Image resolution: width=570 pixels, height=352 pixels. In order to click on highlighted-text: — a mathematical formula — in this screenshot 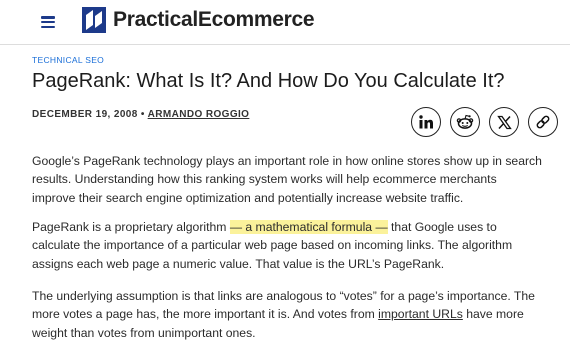, I will do `click(308, 227)`.